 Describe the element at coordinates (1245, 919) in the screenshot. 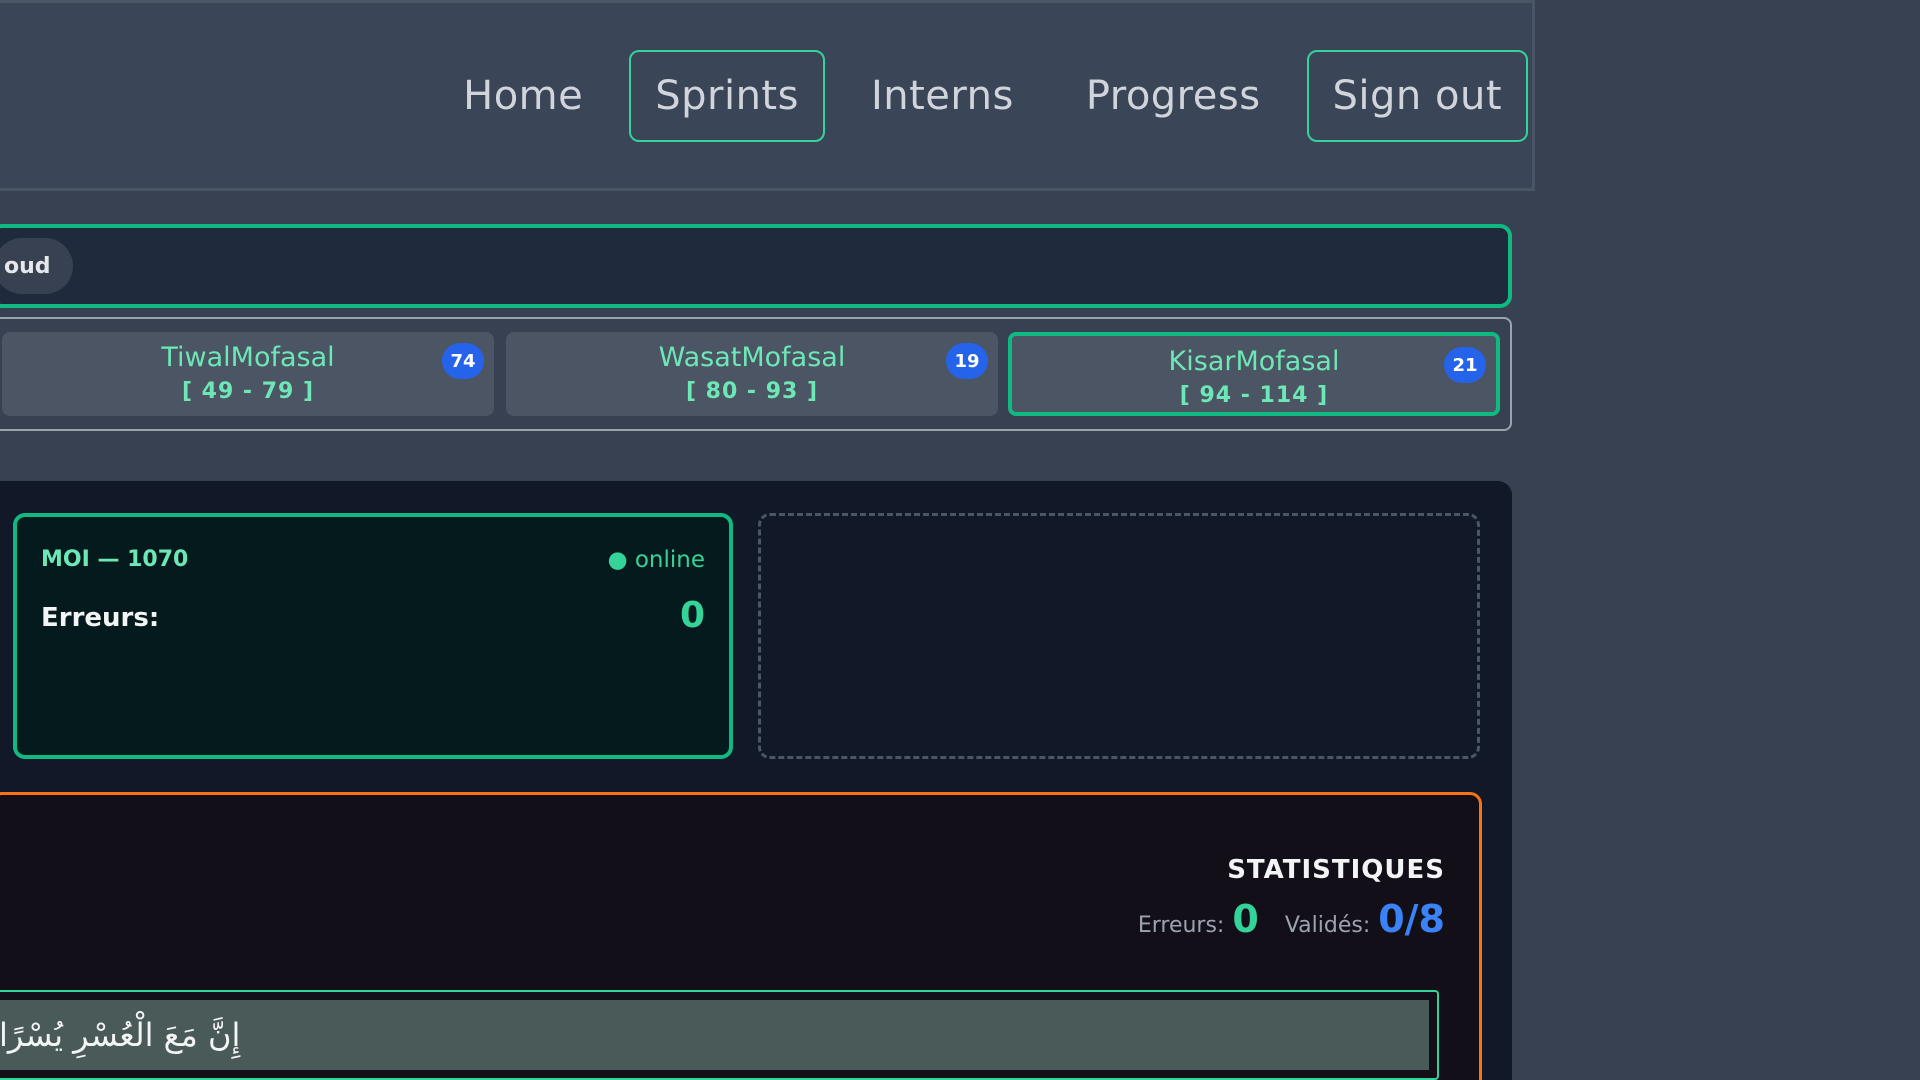

I see `stats-errors-value: 0` at that location.